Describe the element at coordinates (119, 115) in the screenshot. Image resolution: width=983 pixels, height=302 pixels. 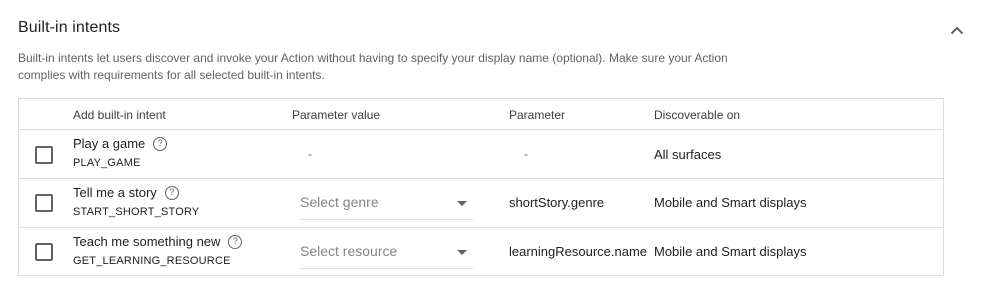
I see `header-add-built-in-intent: Add built-in intent` at that location.